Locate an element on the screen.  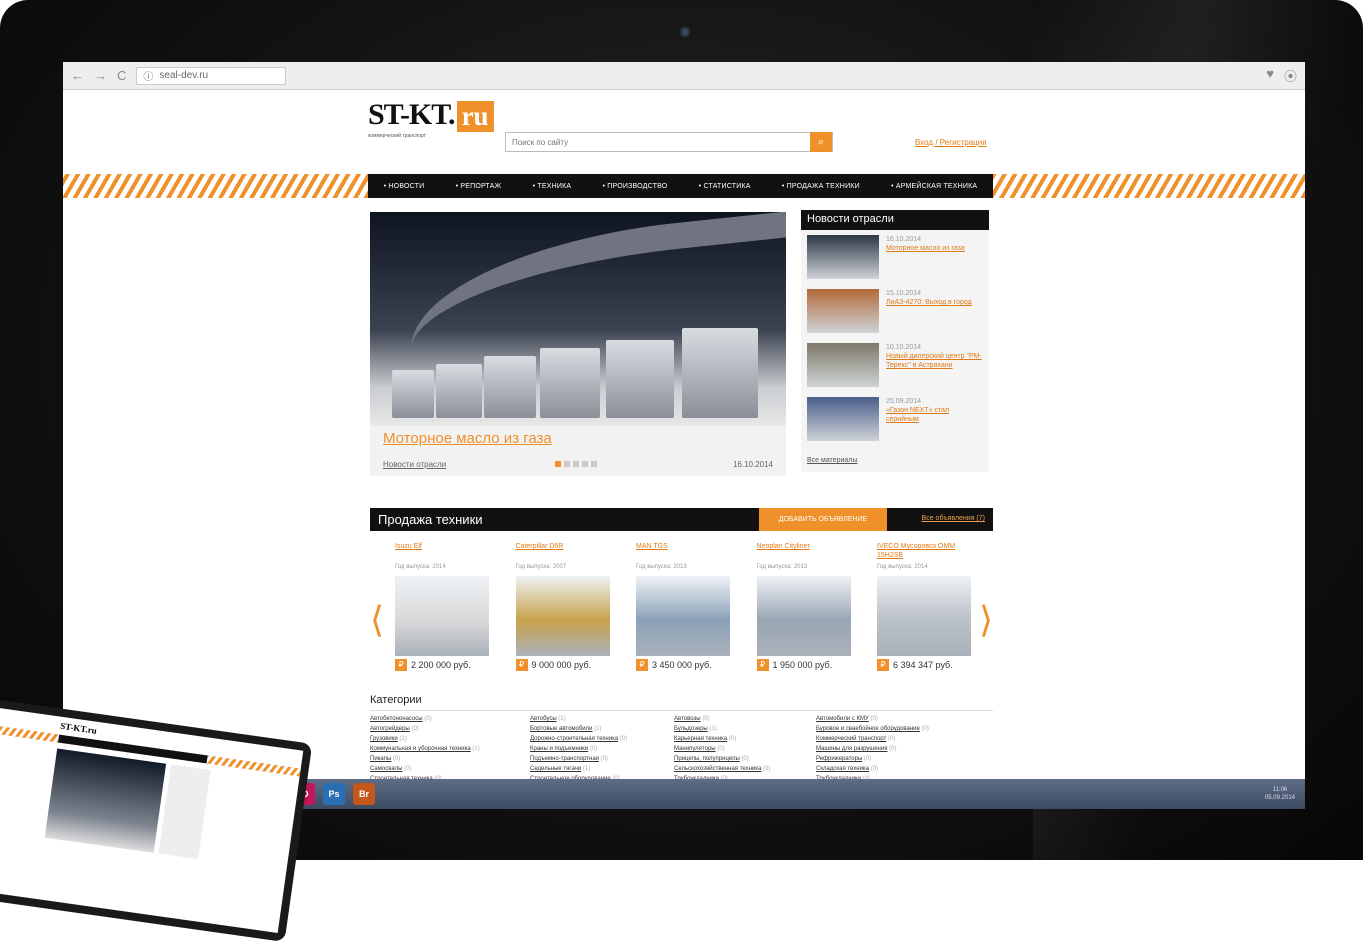
category-item: Пикапы (0) is located at coordinates (450, 759).